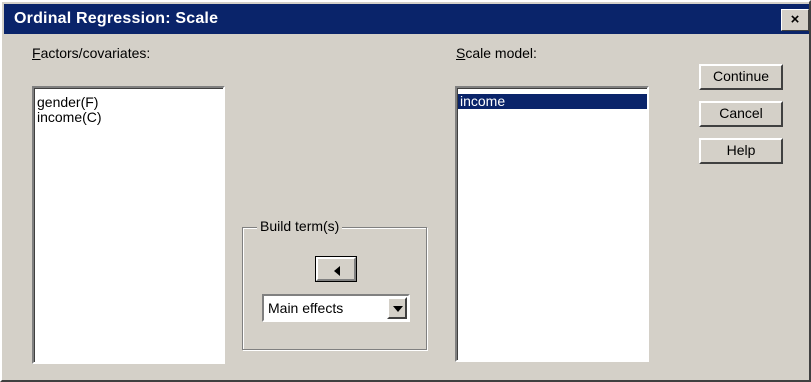 The height and width of the screenshot is (382, 811). What do you see at coordinates (406, 19) in the screenshot?
I see `title-bar: Ordinal Regression: Scale ×` at bounding box center [406, 19].